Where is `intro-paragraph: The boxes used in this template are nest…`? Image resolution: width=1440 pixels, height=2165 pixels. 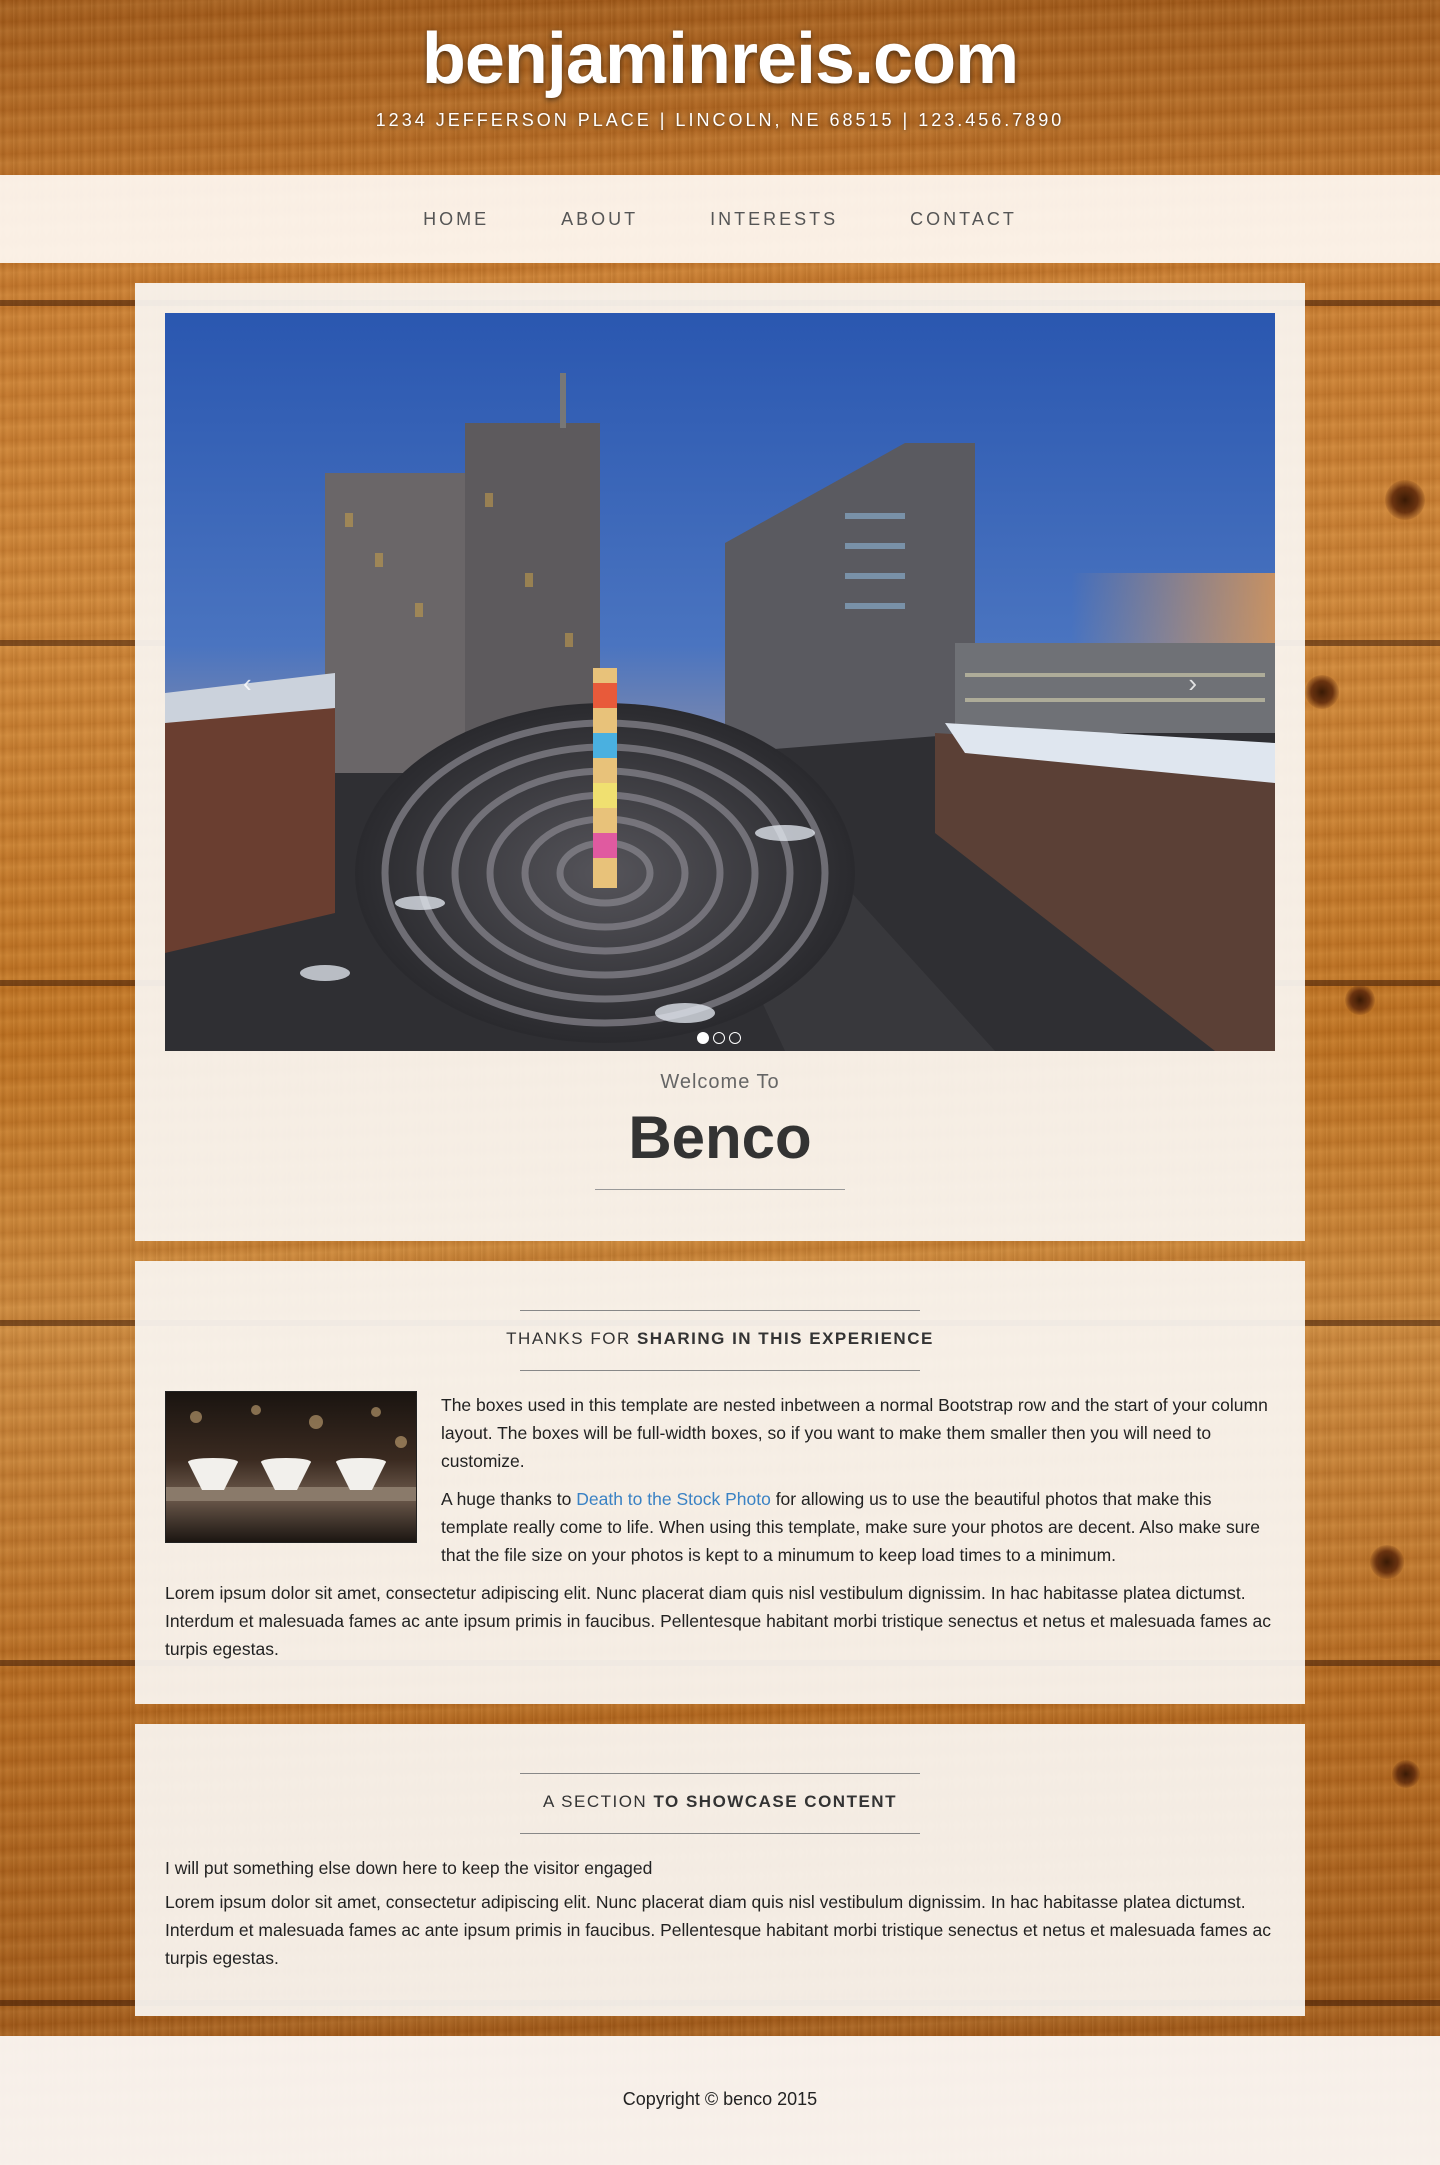
intro-paragraph: The boxes used in this template are nest… is located at coordinates (854, 1433).